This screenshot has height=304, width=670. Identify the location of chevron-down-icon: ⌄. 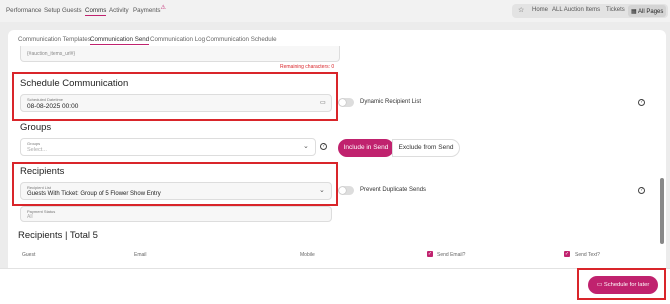
(306, 146).